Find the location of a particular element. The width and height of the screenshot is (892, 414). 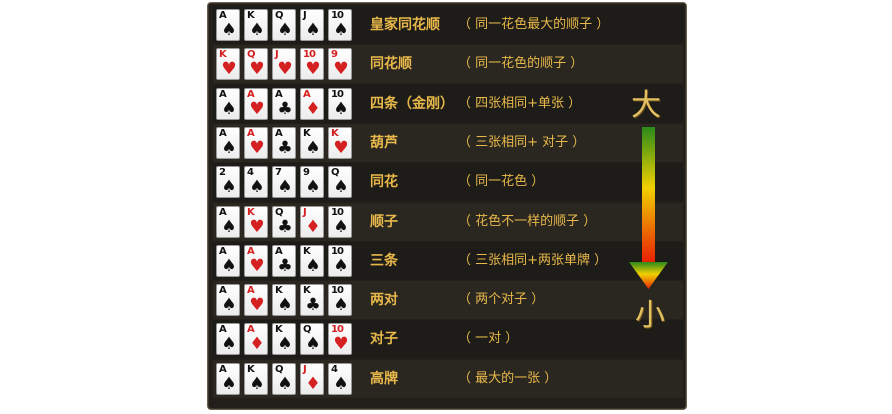

hand-description: （ 花色不一样的顺子 ） is located at coordinates (527, 221).